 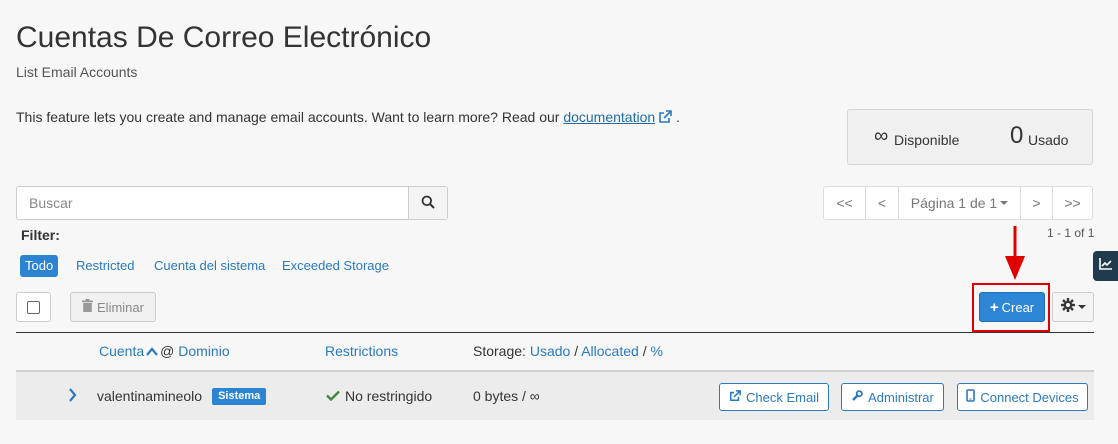 What do you see at coordinates (150, 396) in the screenshot?
I see `account-name: valentinamineolo` at bounding box center [150, 396].